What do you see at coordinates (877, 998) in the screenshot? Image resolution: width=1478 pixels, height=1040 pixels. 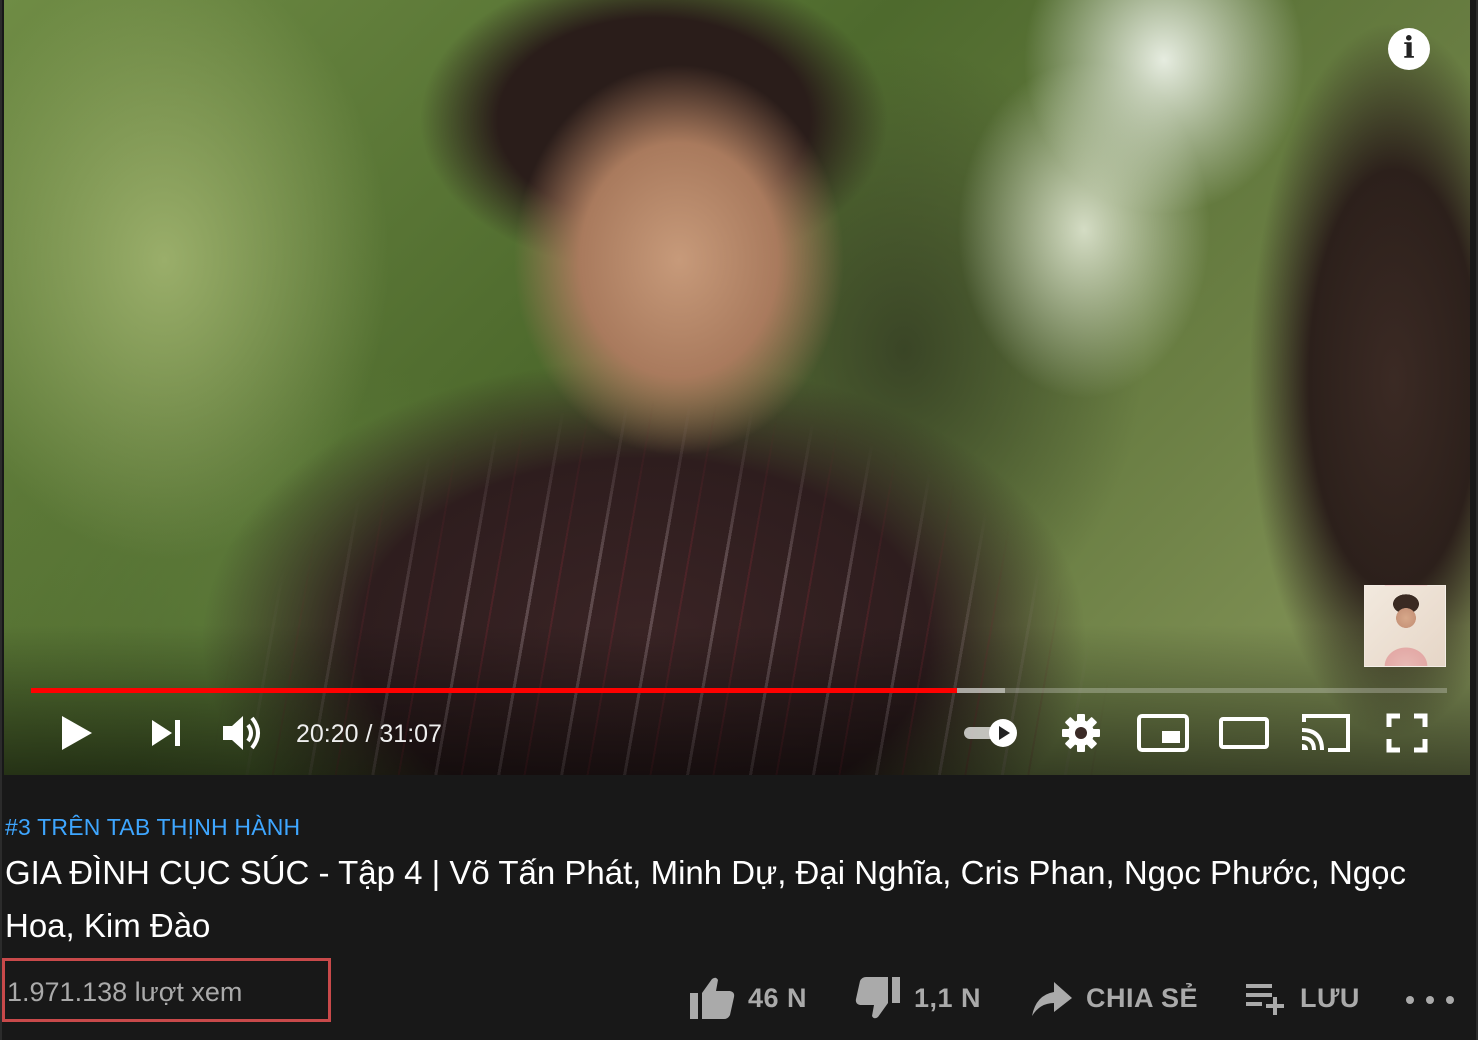 I see `thumbs-down-icon` at bounding box center [877, 998].